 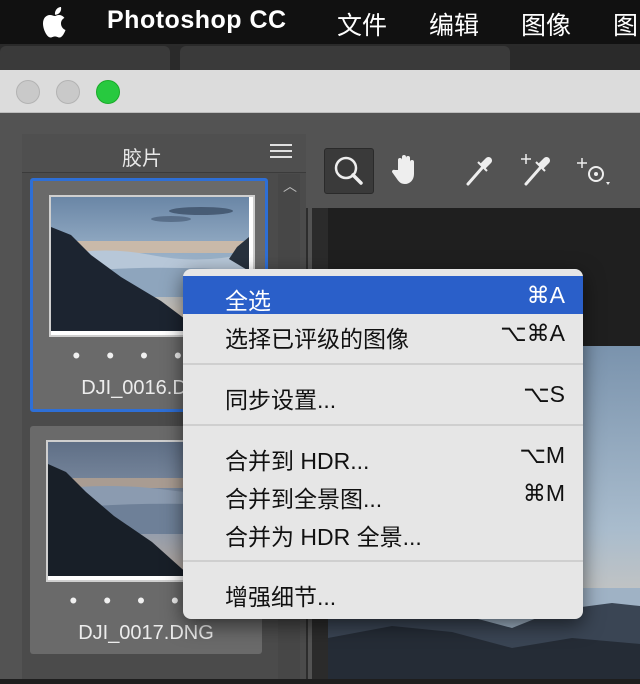 I want to click on hand-icon, so click(x=406, y=170).